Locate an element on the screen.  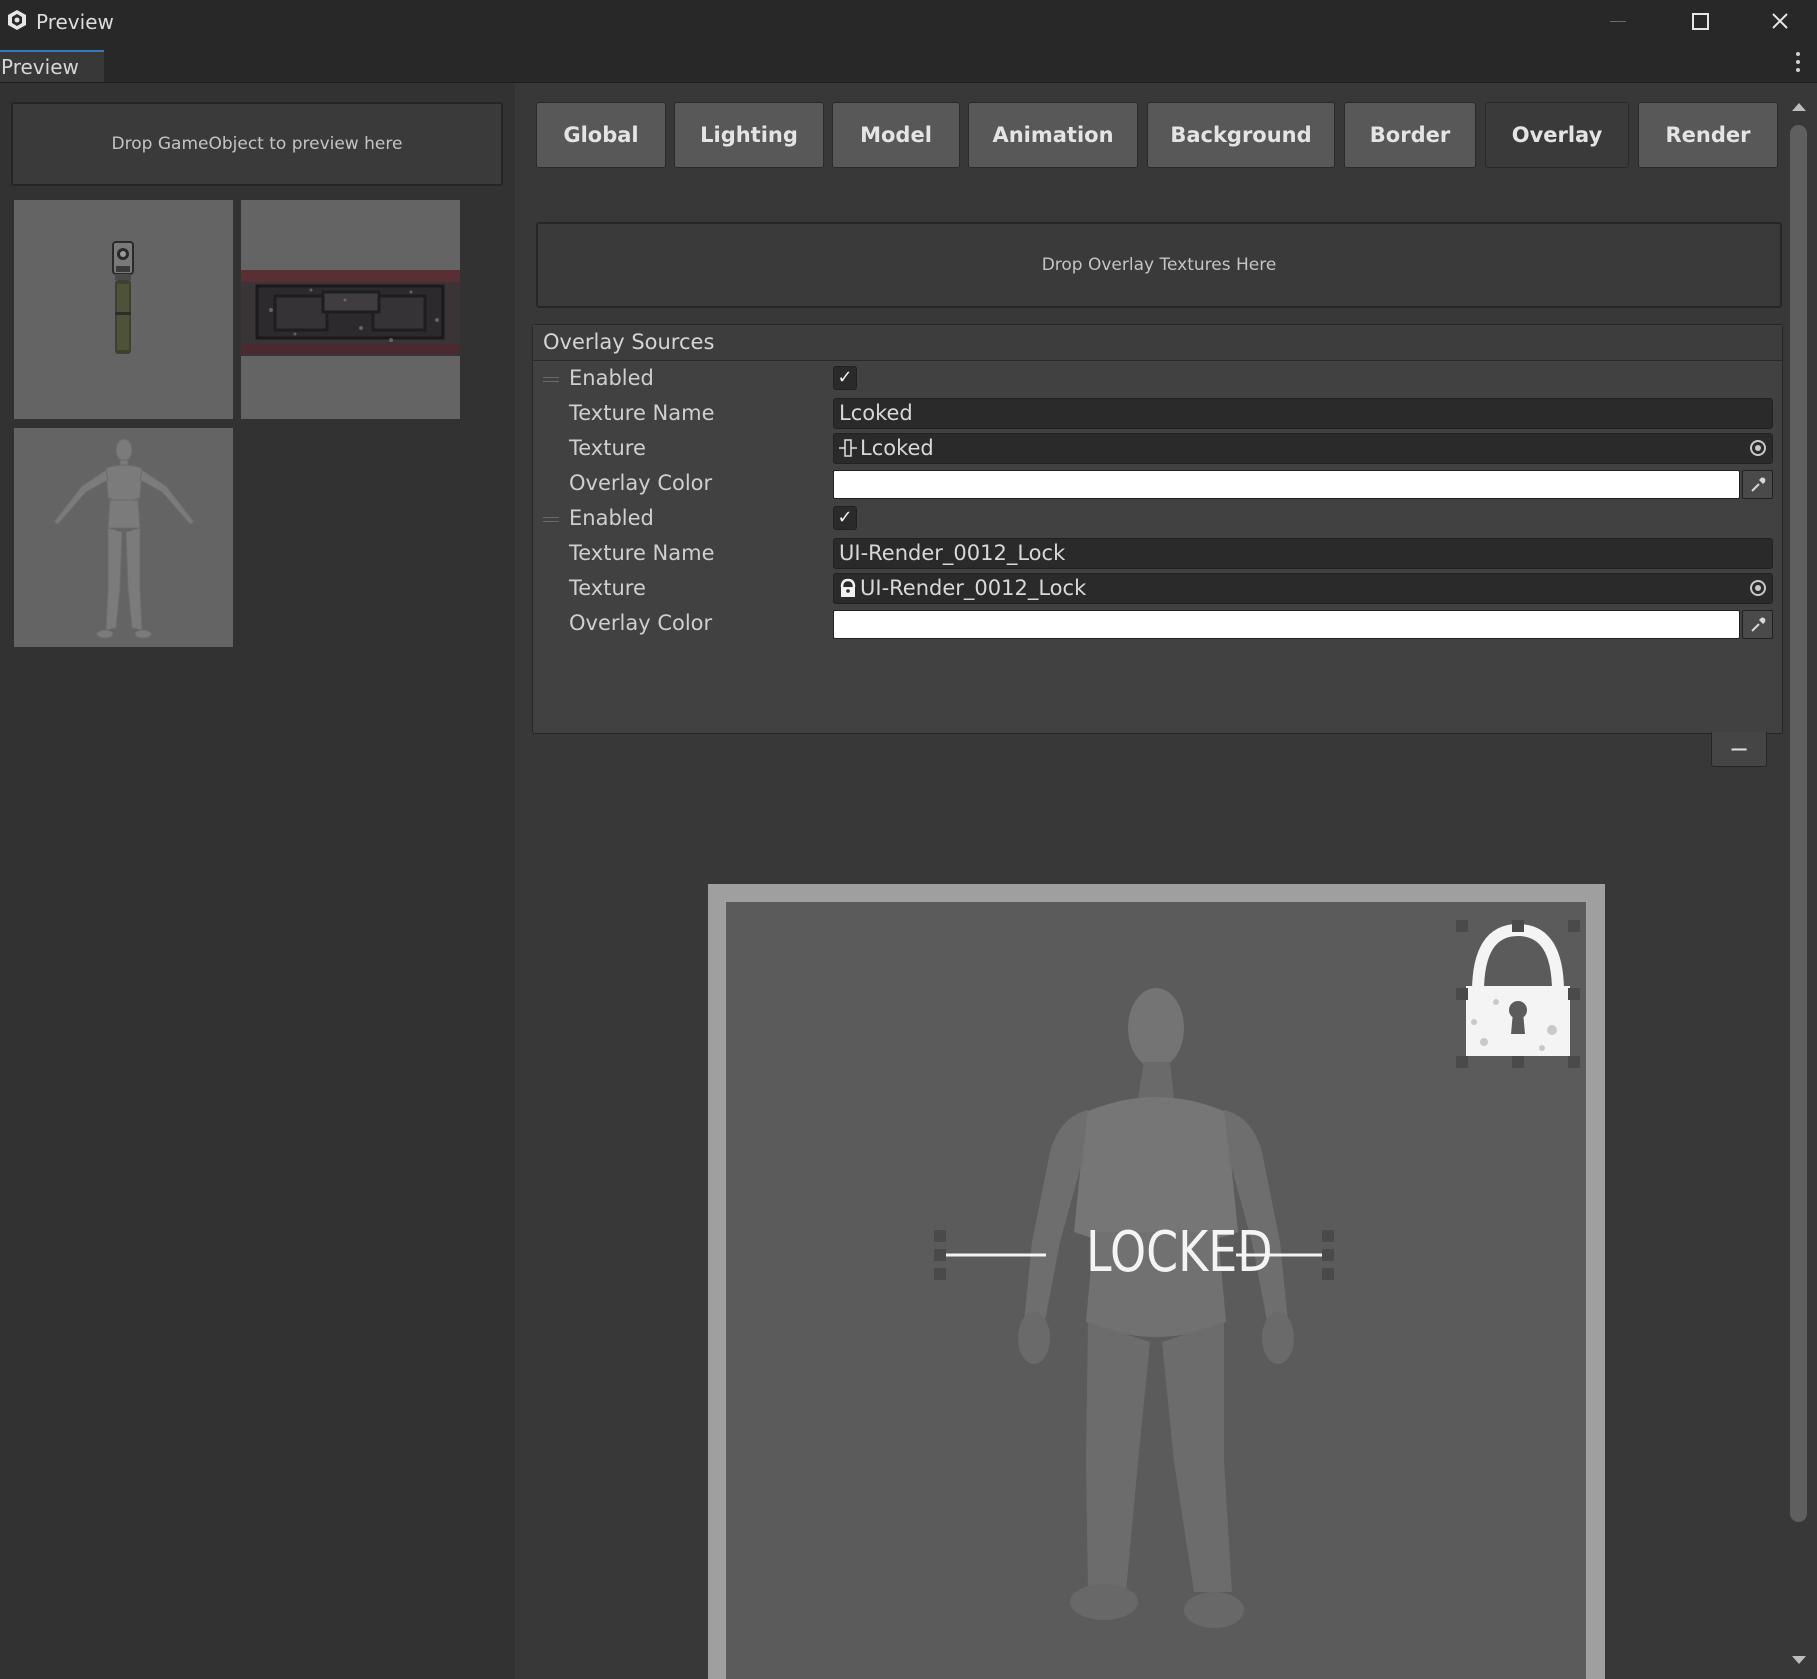
overlay-texture-drop-zone: Drop Overlay Textures Here is located at coordinates (1159, 265).